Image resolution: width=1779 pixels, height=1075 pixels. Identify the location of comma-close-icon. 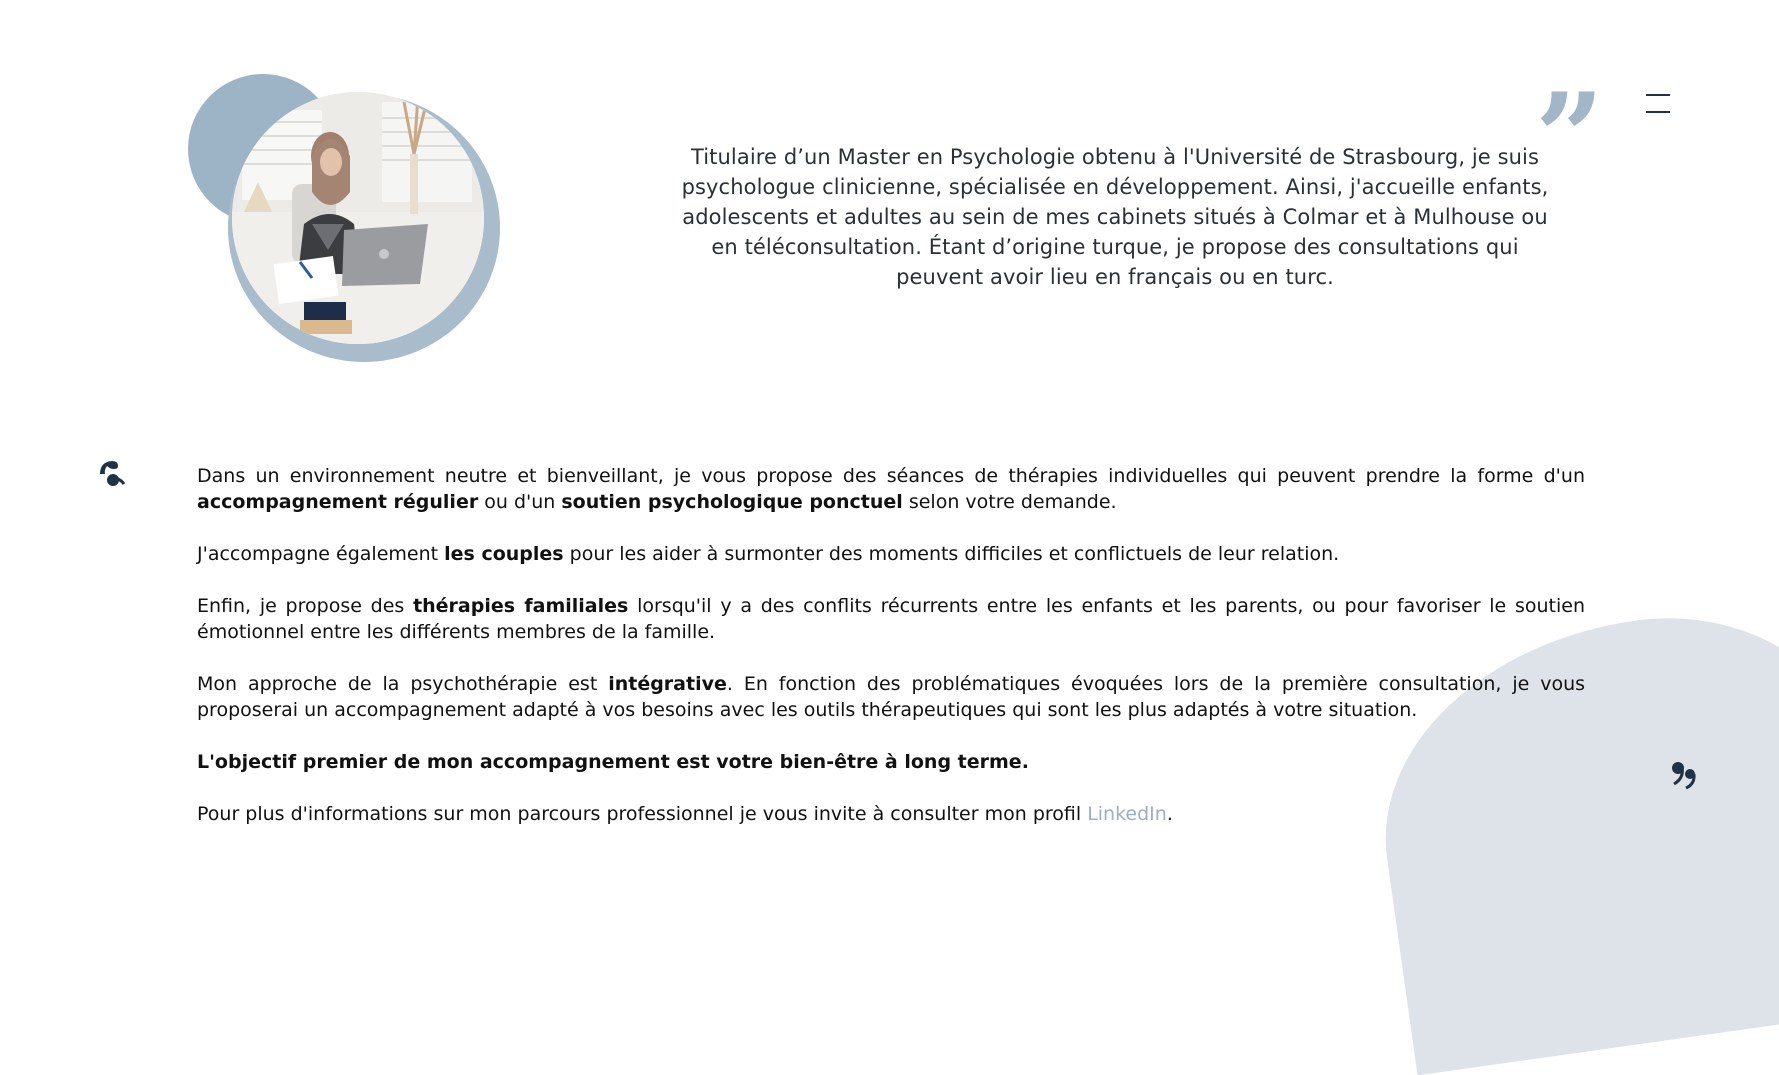
(1684, 776).